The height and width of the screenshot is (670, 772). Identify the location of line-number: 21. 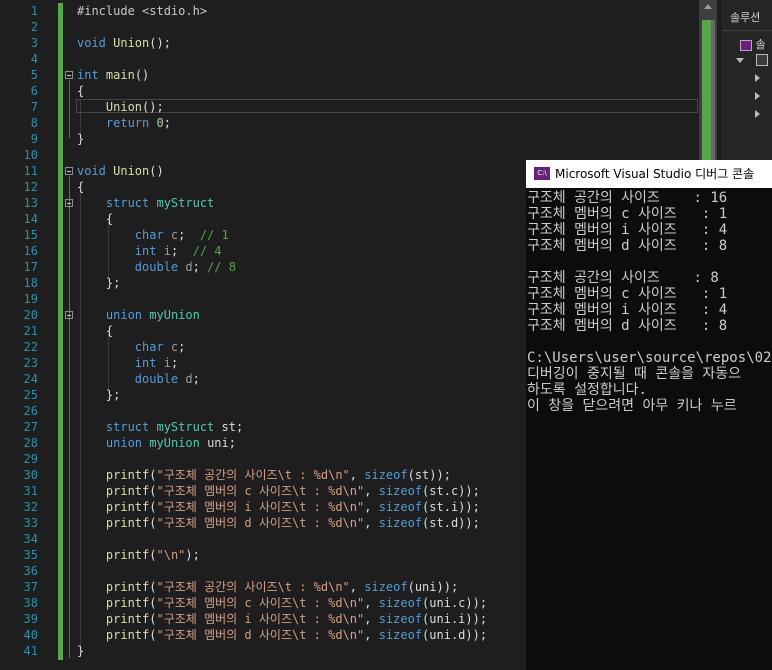
(30, 331).